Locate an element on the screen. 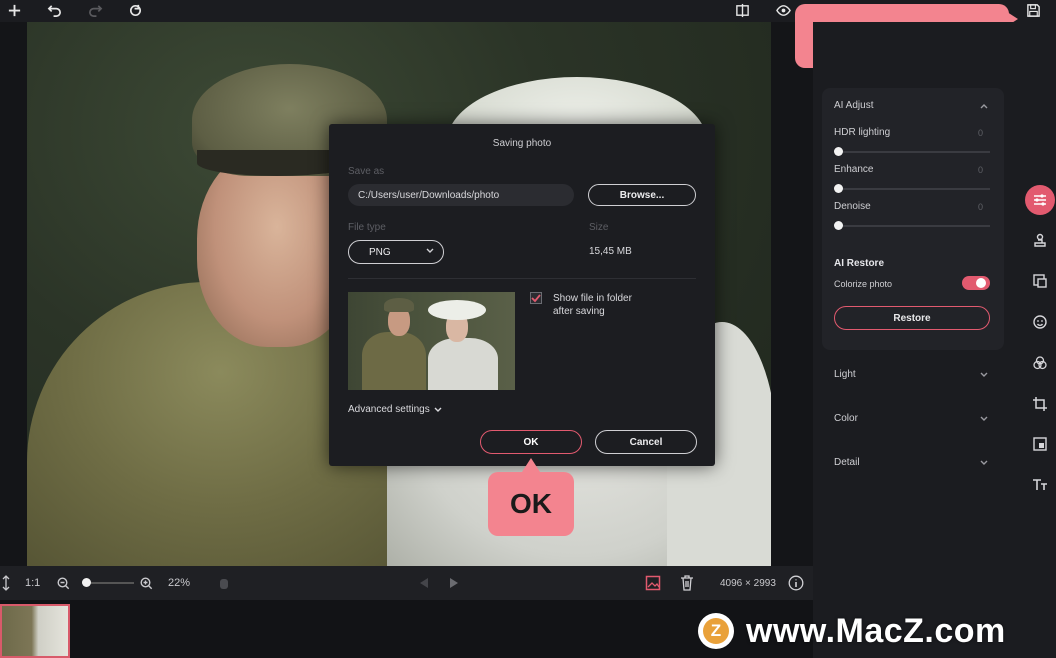  section-color: Color is located at coordinates (846, 418).